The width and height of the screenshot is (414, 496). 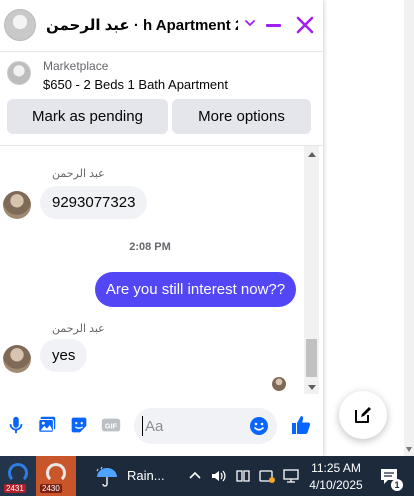 What do you see at coordinates (16, 425) in the screenshot?
I see `microphone-icon` at bounding box center [16, 425].